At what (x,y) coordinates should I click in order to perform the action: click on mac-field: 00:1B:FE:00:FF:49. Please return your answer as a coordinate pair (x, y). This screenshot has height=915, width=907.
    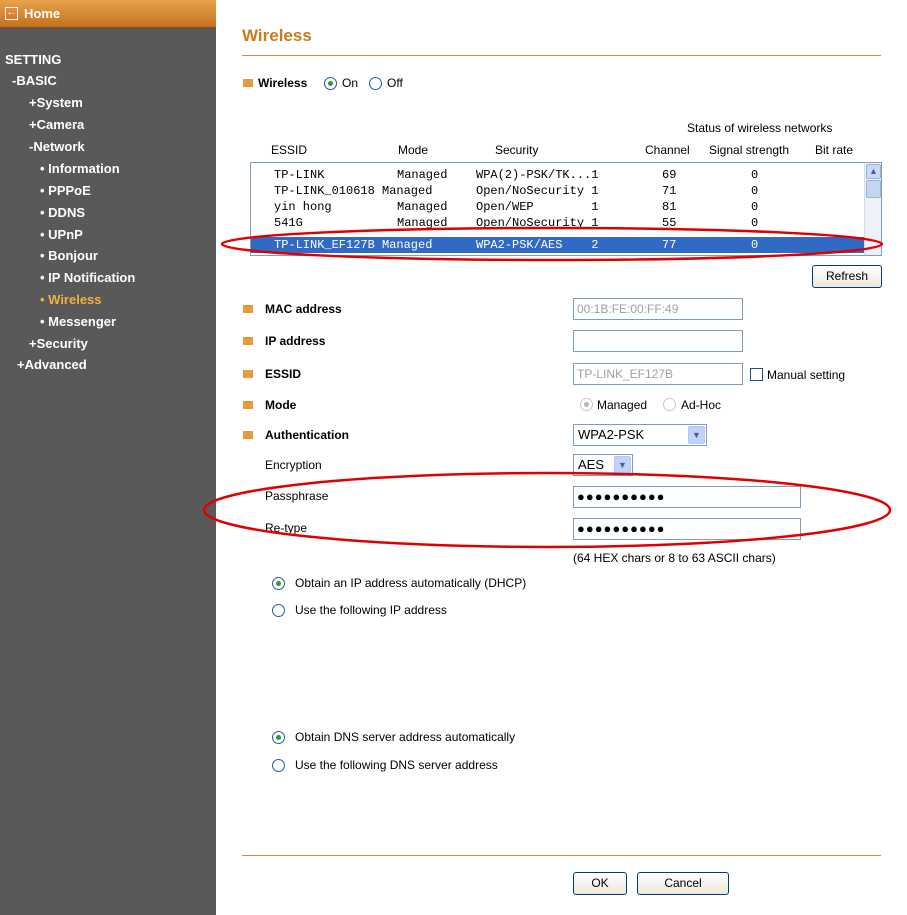
    Looking at the image, I should click on (658, 309).